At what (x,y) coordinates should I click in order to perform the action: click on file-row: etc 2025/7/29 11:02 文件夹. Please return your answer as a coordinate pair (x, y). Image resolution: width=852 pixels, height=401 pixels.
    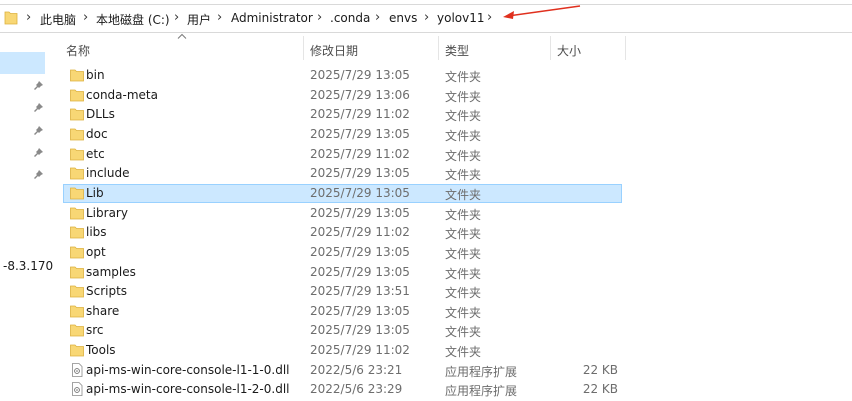
    Looking at the image, I should click on (342, 154).